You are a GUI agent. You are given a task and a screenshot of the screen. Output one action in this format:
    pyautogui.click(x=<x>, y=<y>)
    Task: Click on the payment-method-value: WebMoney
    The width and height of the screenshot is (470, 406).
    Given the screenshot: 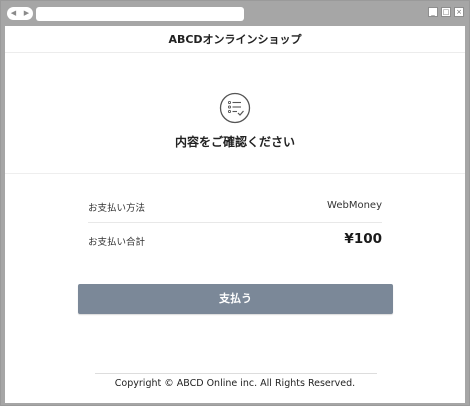 What is the action you would take?
    pyautogui.click(x=354, y=205)
    